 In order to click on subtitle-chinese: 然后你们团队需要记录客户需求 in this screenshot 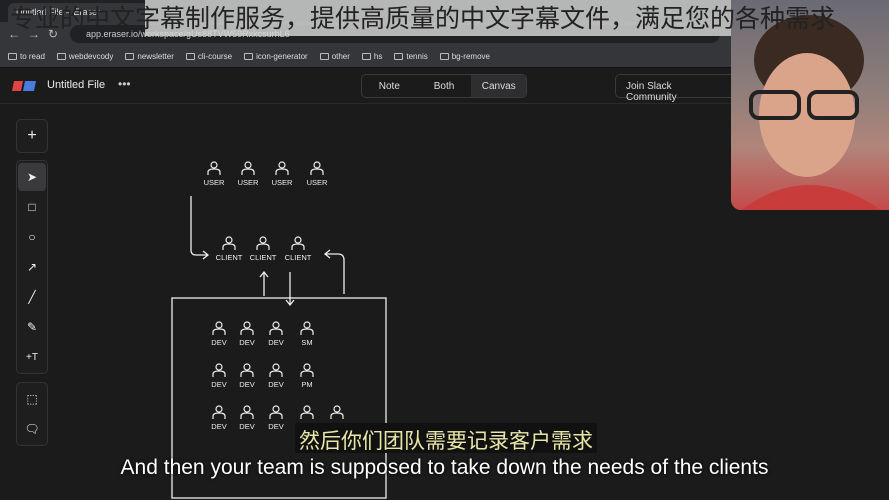, I will do `click(446, 438)`.